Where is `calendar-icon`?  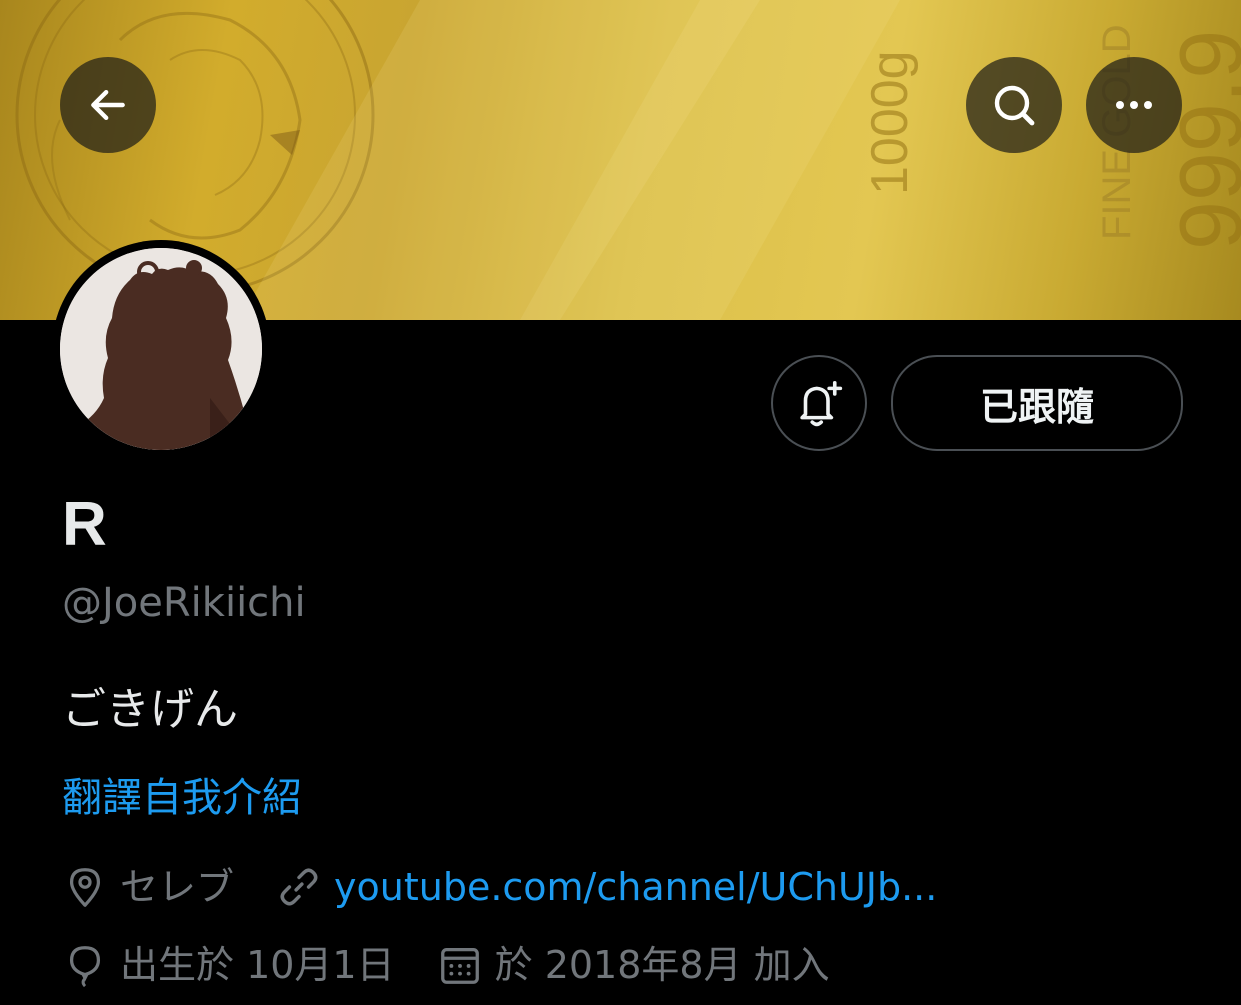
calendar-icon is located at coordinates (459, 966).